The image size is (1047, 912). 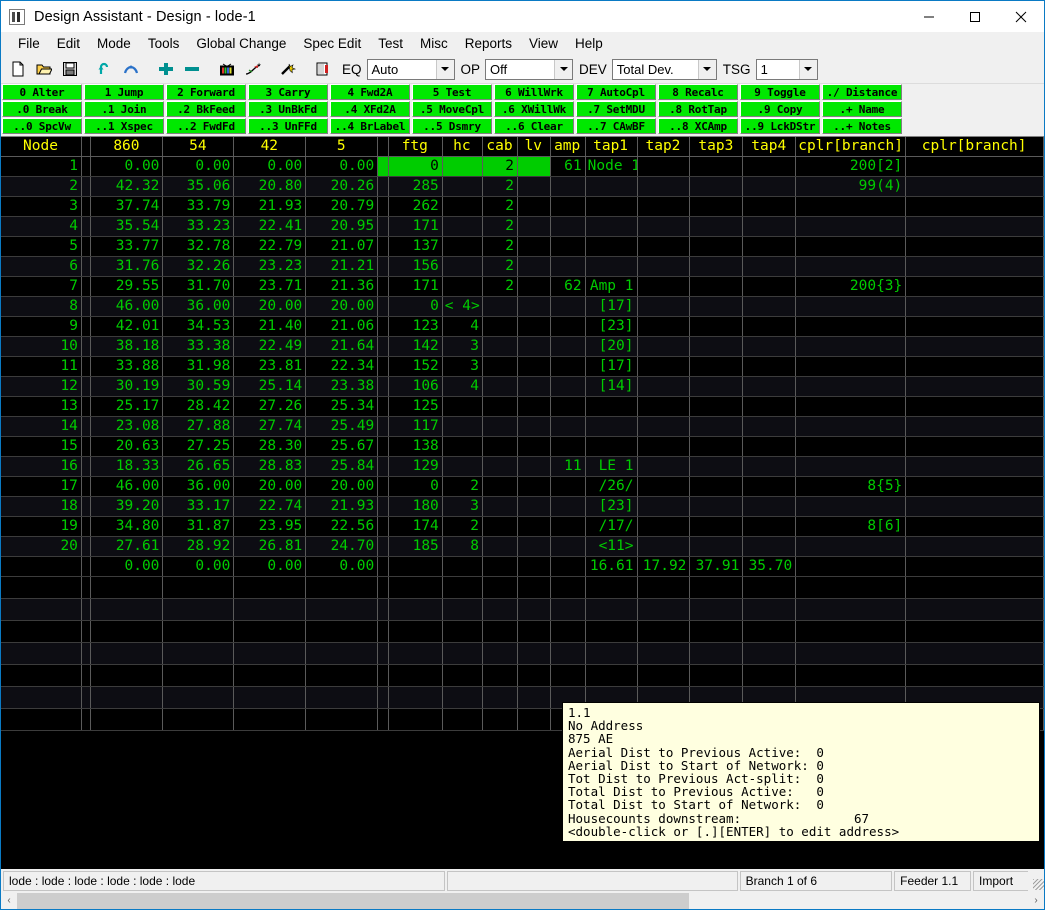 What do you see at coordinates (370, 92) in the screenshot?
I see `fkey-4-fwd2a: 4 Fwd2A` at bounding box center [370, 92].